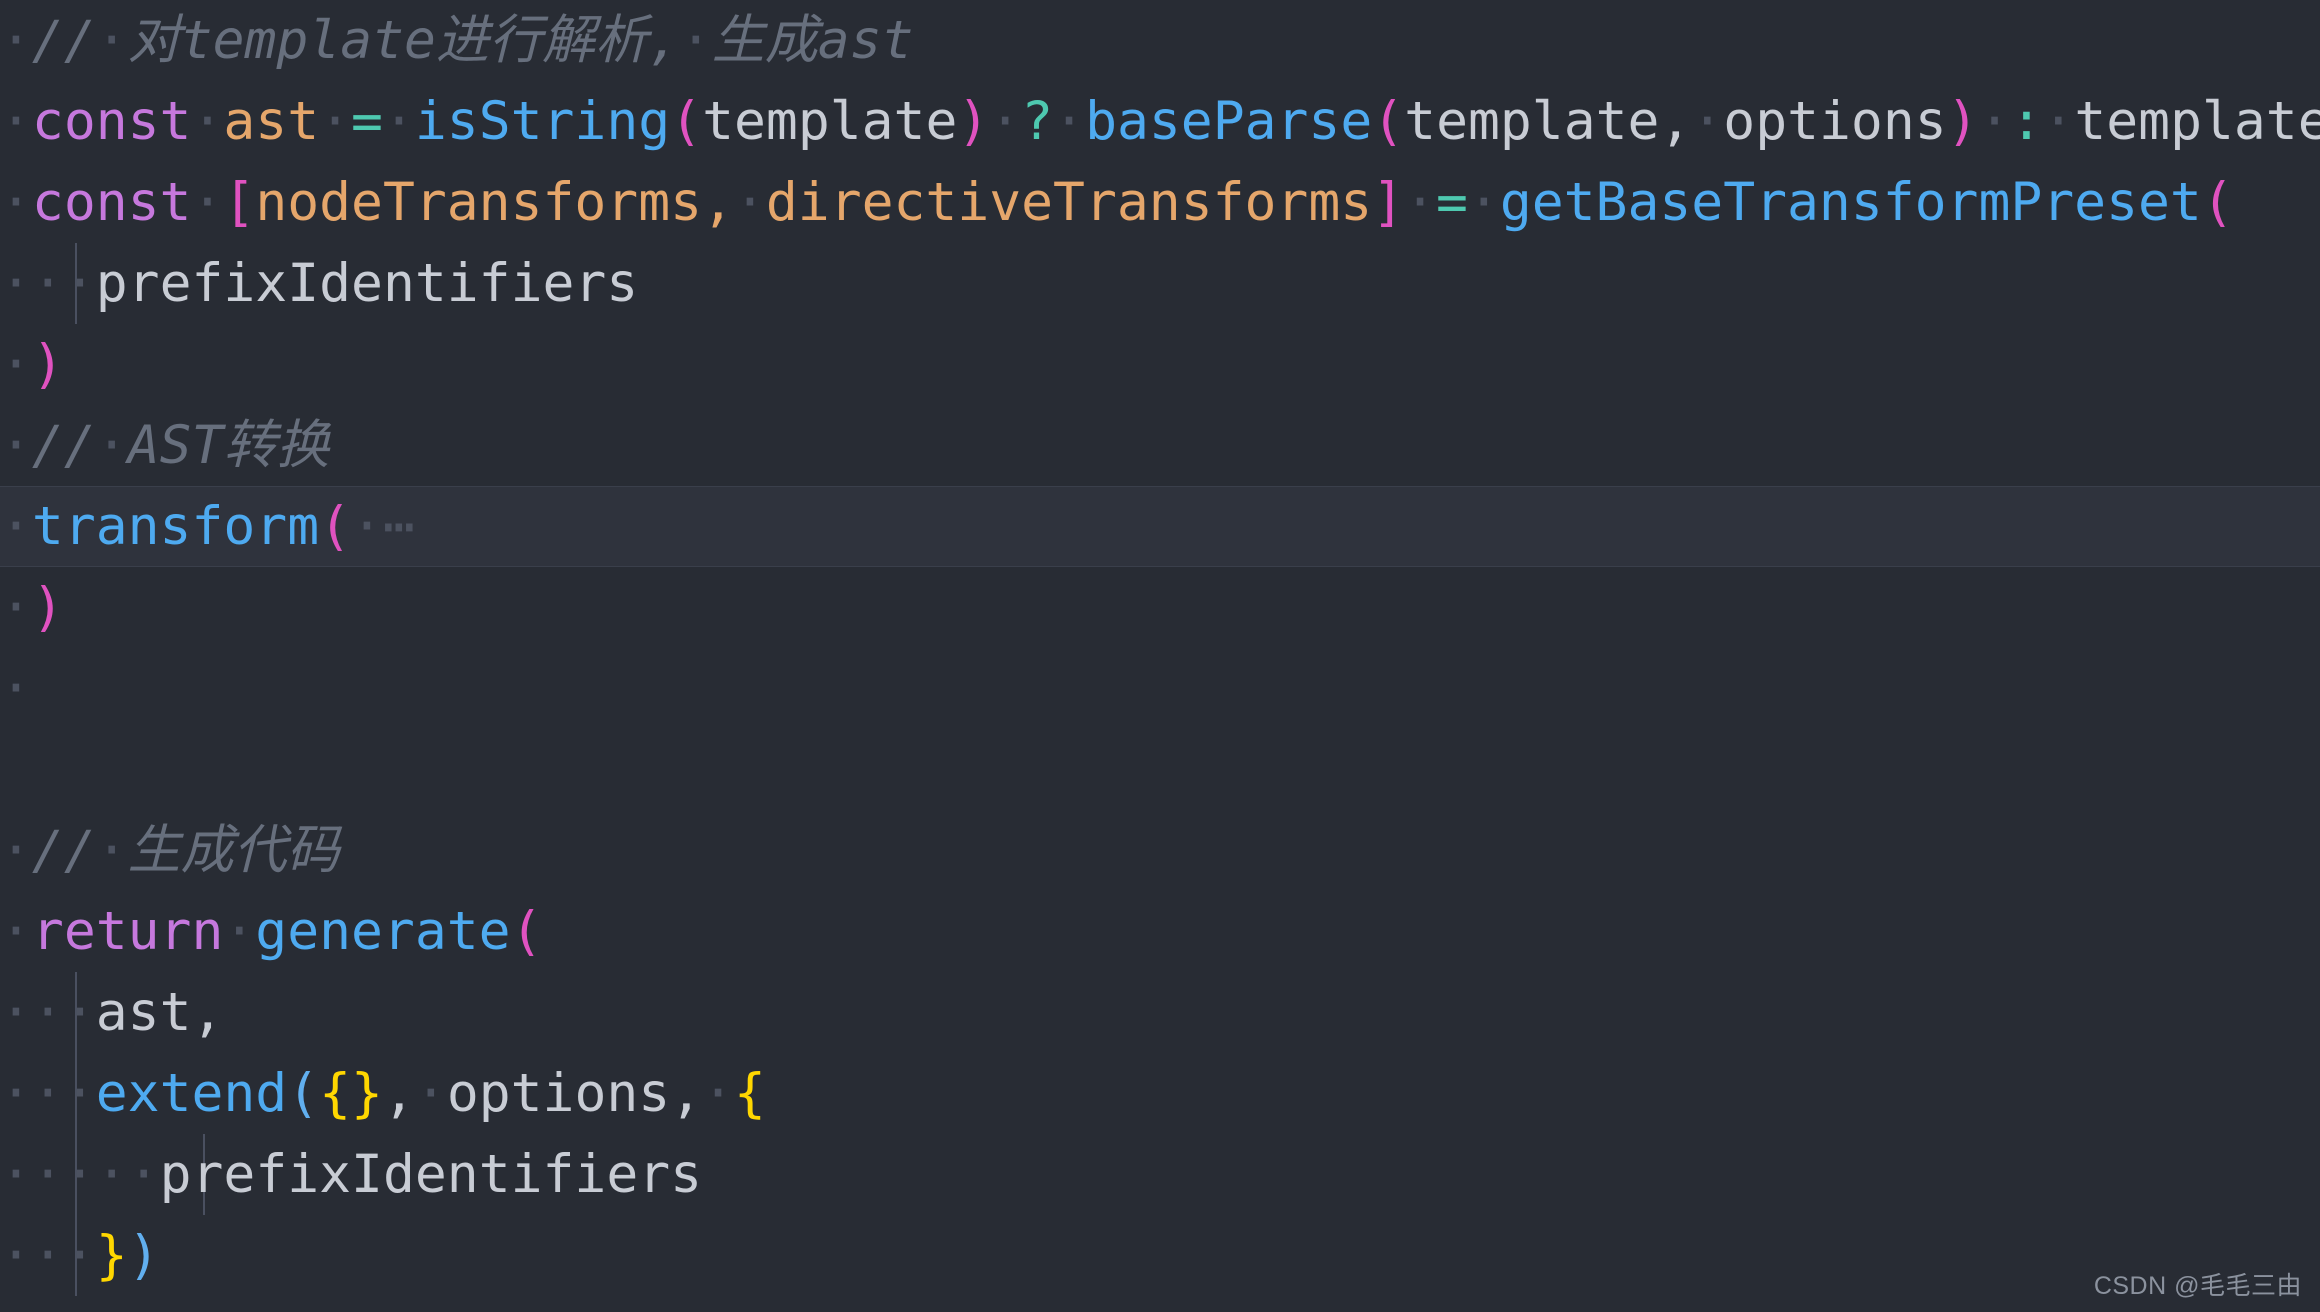  What do you see at coordinates (1548, 121) in the screenshot?
I see `code-token: template,` at bounding box center [1548, 121].